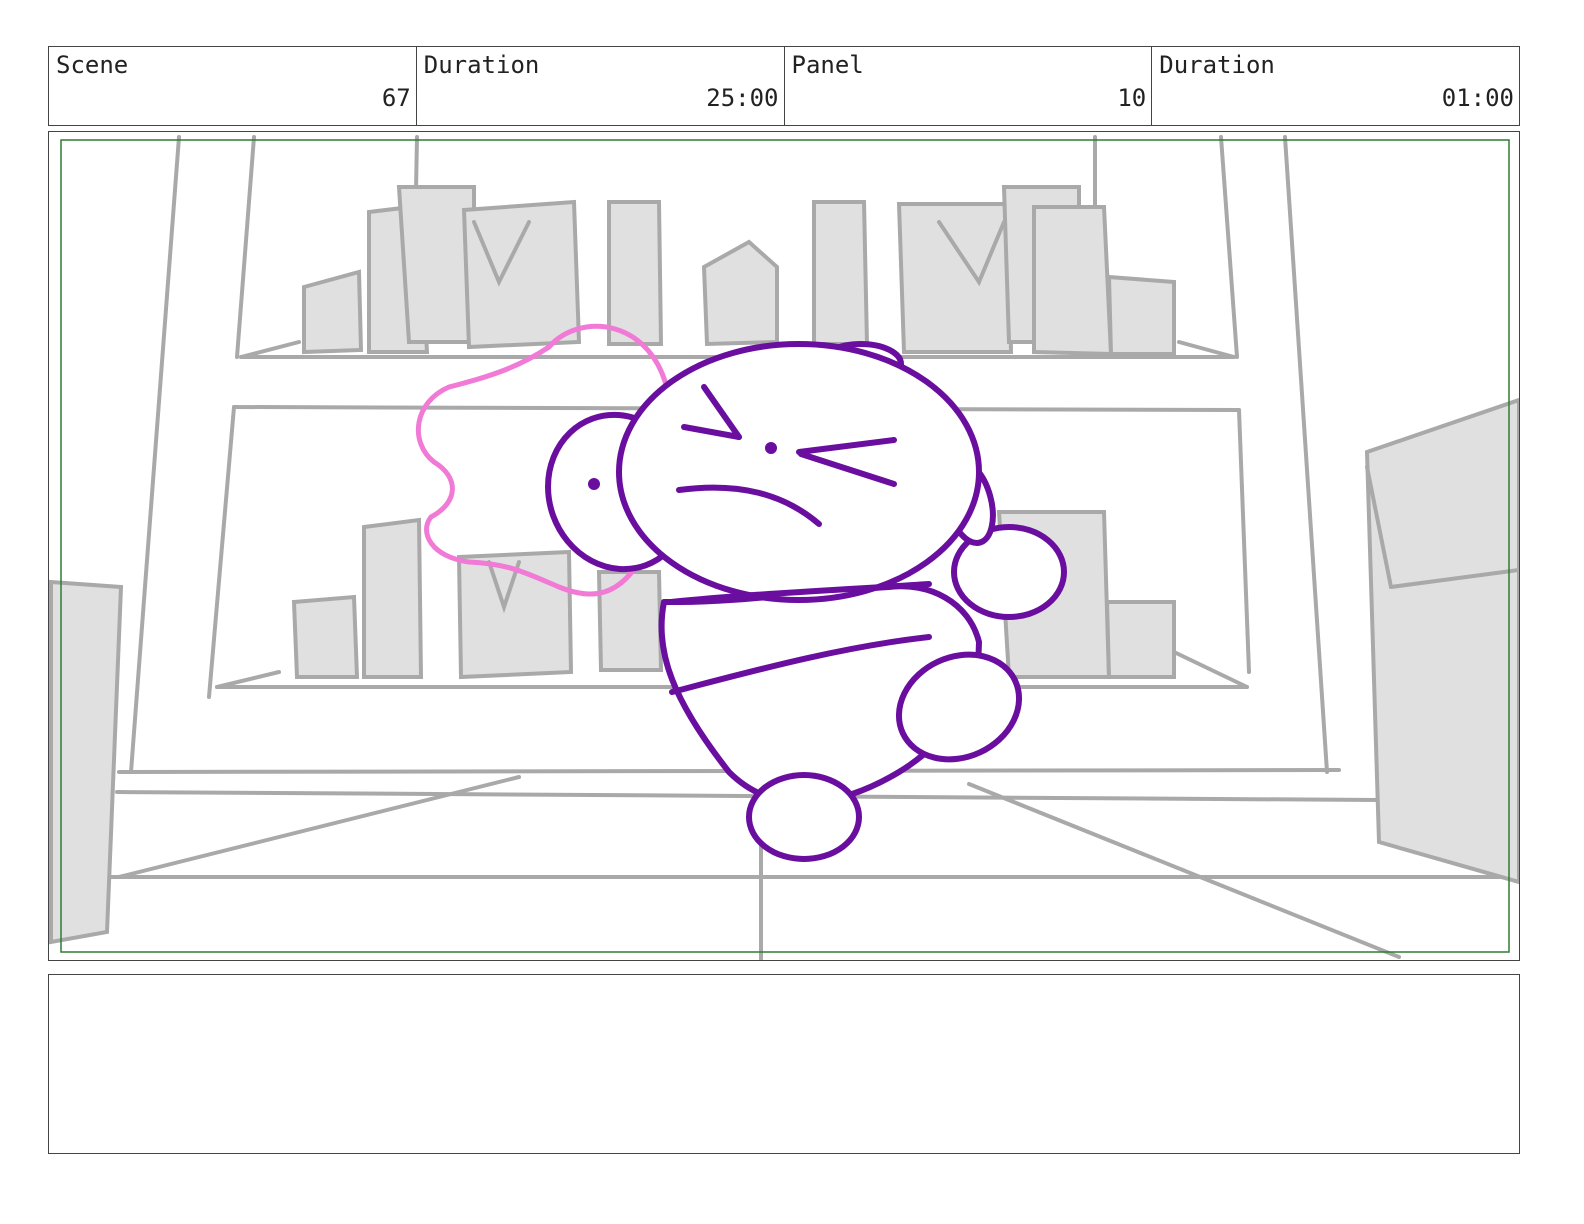  Describe the element at coordinates (481, 65) in the screenshot. I see `scene-duration-label: Duration` at that location.